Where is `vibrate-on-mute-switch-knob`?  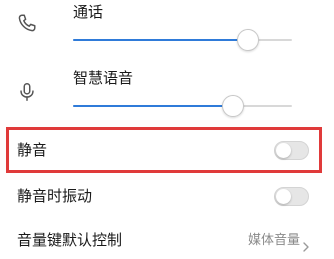
vibrate-on-mute-switch-knob is located at coordinates (283, 196).